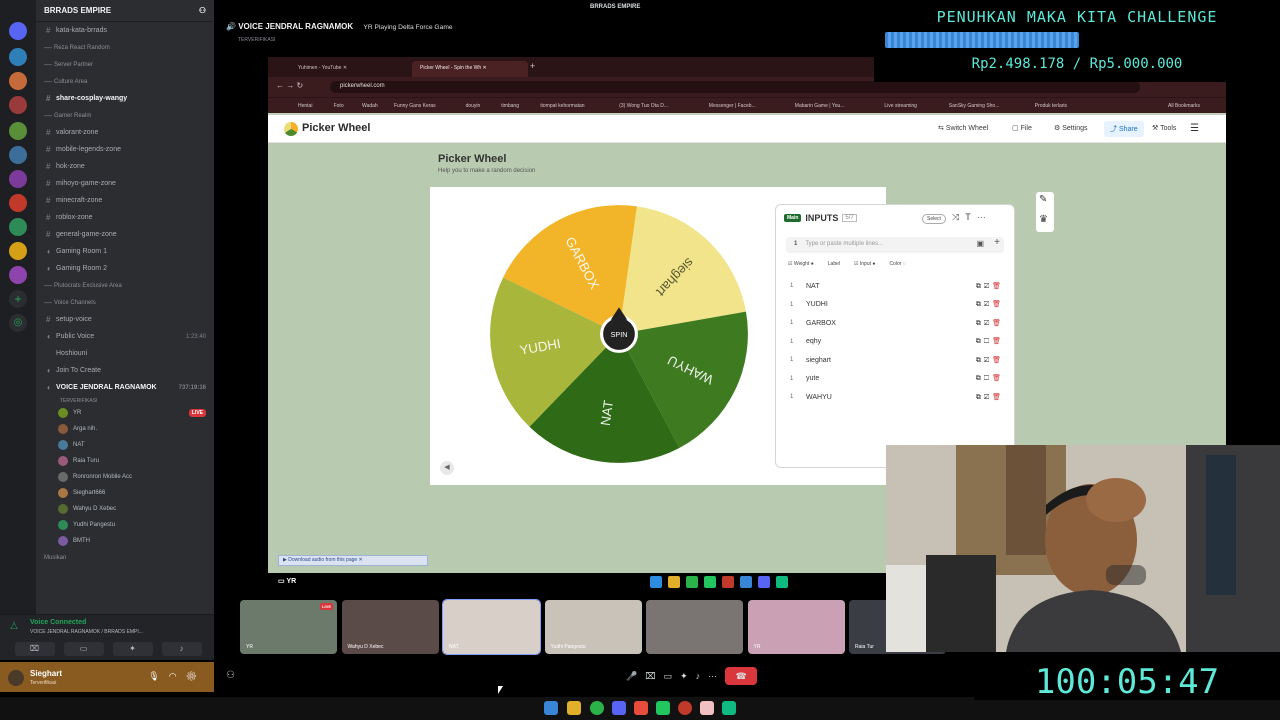 The image size is (1280, 720). What do you see at coordinates (18, 299) in the screenshot?
I see `add-server-icon: +` at bounding box center [18, 299].